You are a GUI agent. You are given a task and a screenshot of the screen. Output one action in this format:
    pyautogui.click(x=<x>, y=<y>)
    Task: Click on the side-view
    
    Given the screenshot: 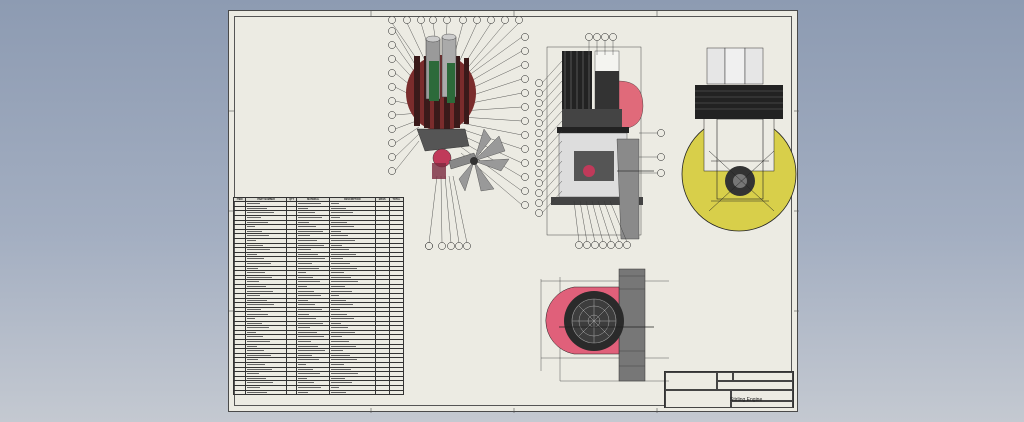 What is the action you would take?
    pyautogui.click(x=739, y=139)
    